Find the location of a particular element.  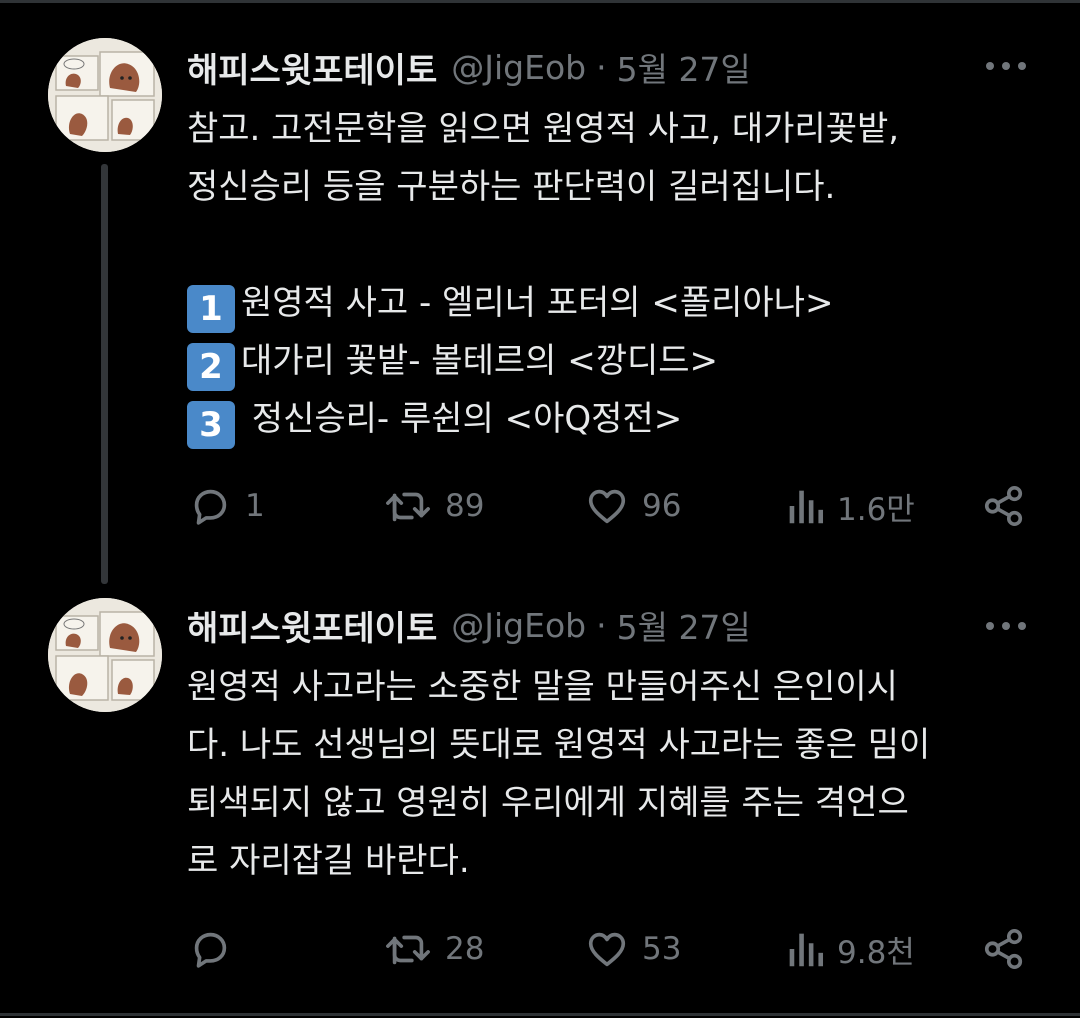

list-item: 3 정신승리- 루쉰의 <아Q정전> is located at coordinates (617, 419).